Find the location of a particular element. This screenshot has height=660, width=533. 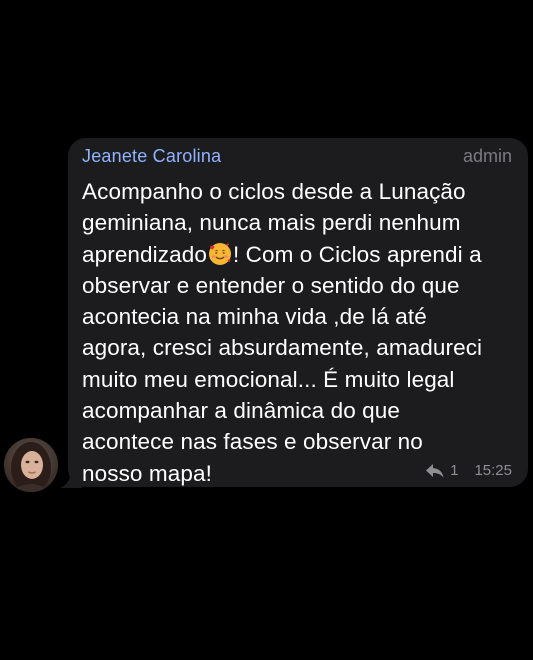

avatar-photo is located at coordinates (31, 465).